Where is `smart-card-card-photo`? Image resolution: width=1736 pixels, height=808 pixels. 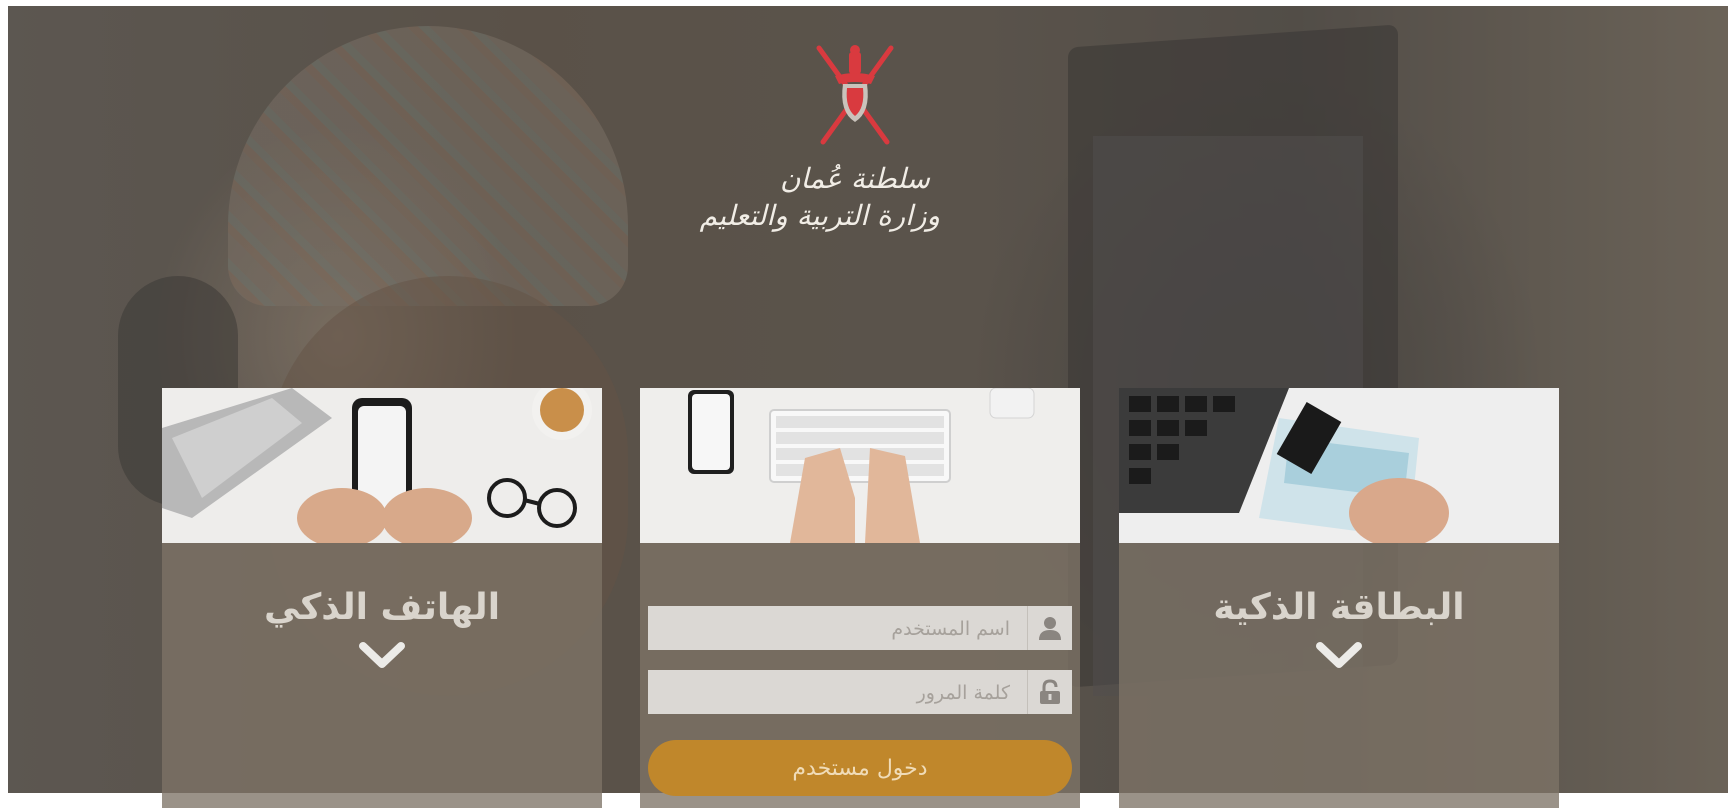 smart-card-card-photo is located at coordinates (1339, 465).